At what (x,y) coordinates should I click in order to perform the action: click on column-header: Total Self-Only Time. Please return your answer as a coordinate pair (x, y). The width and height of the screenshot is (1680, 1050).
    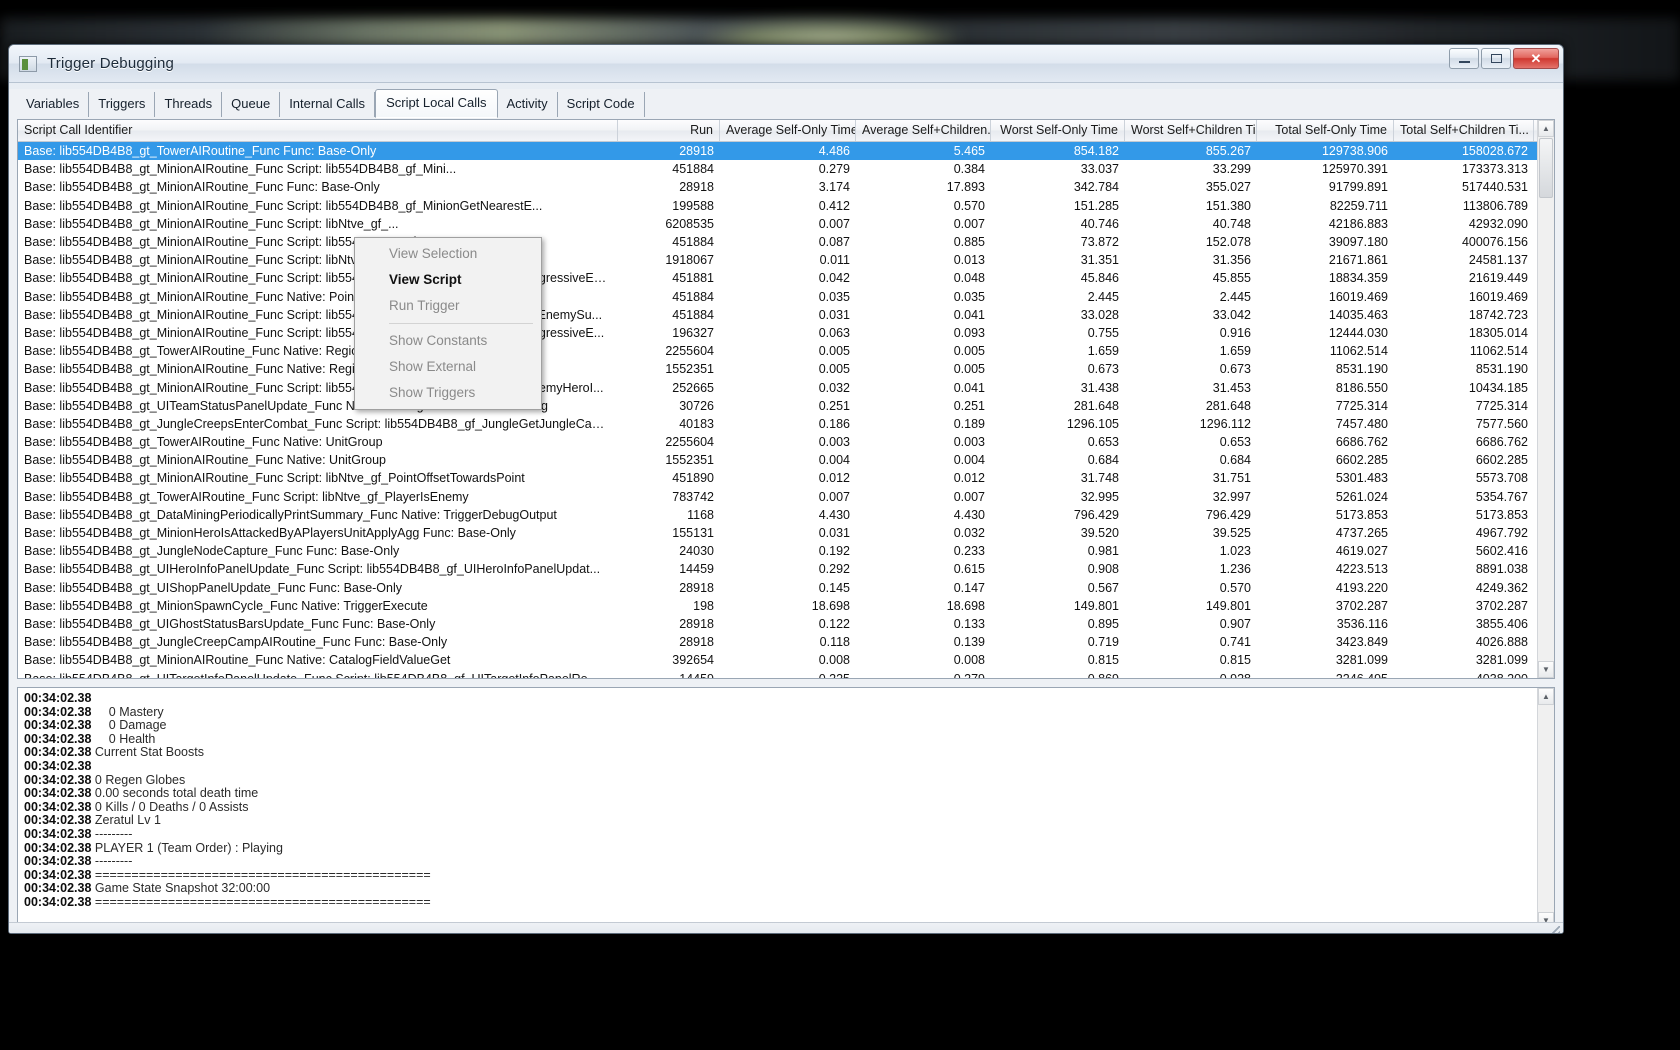
    Looking at the image, I should click on (1325, 130).